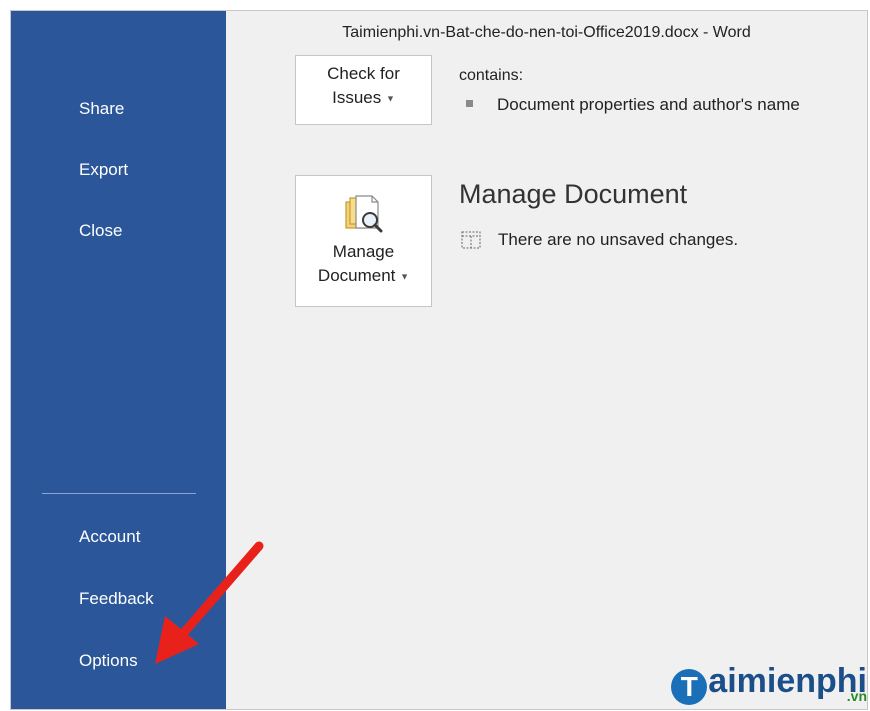  I want to click on watermark-suffix: .vn, so click(856, 696).